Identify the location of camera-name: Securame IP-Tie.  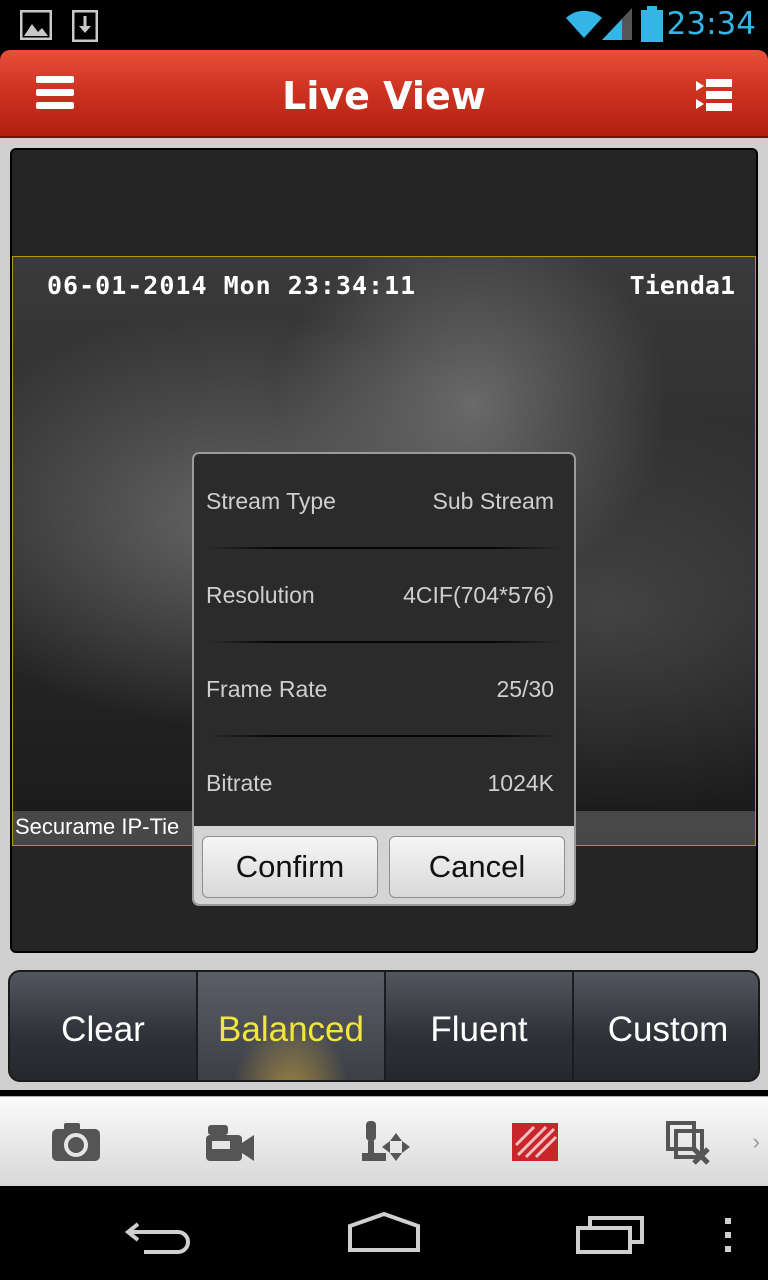
(97, 826).